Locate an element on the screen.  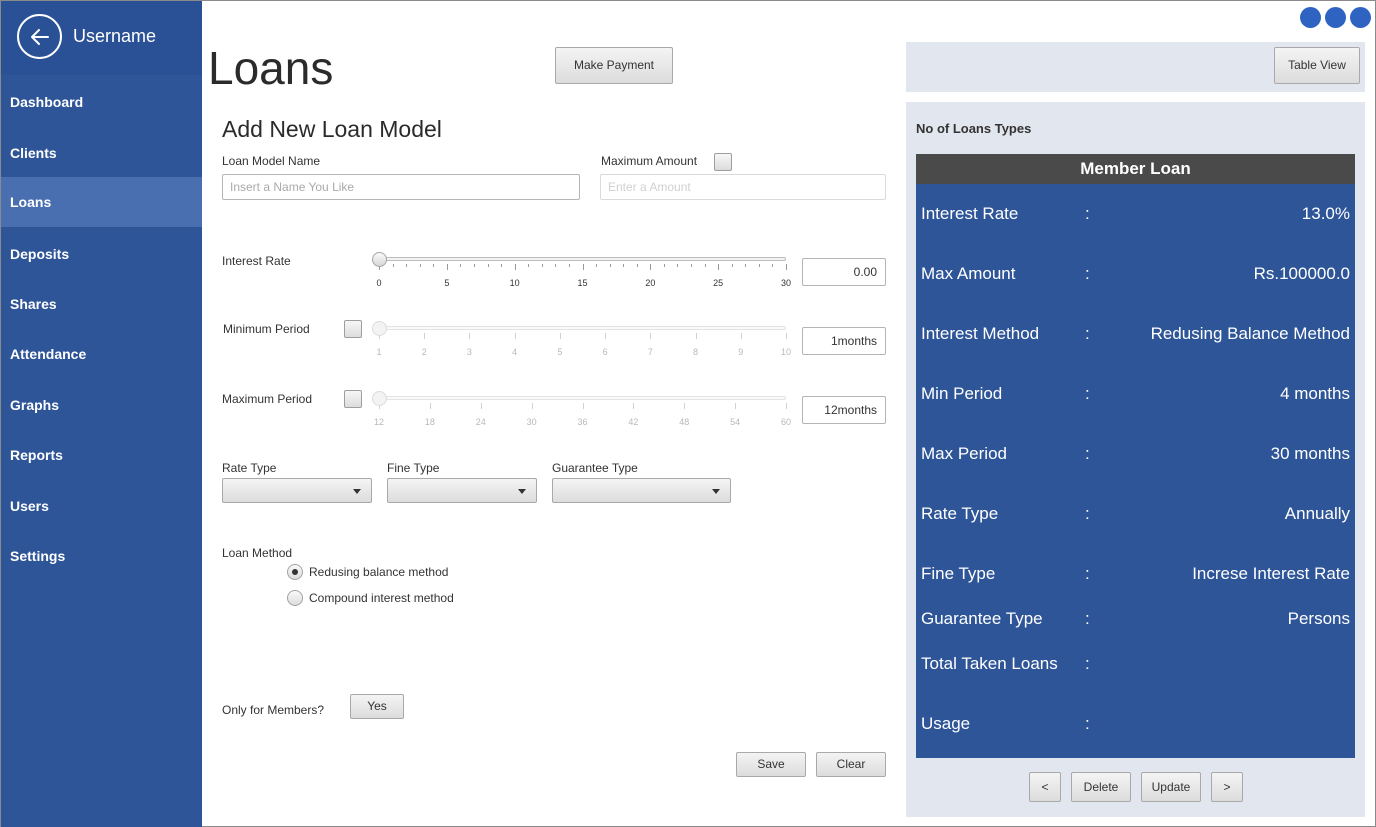
rate-type-select is located at coordinates (297, 490).